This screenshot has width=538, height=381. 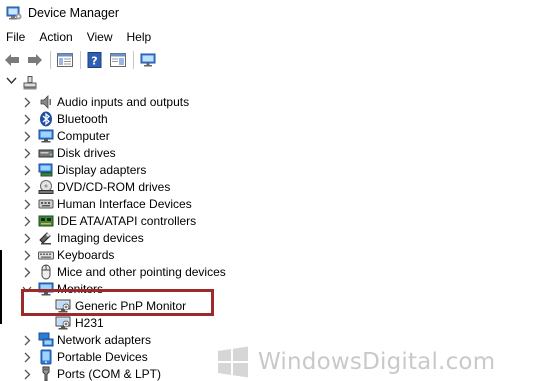 I want to click on mouse-icon, so click(x=46, y=272).